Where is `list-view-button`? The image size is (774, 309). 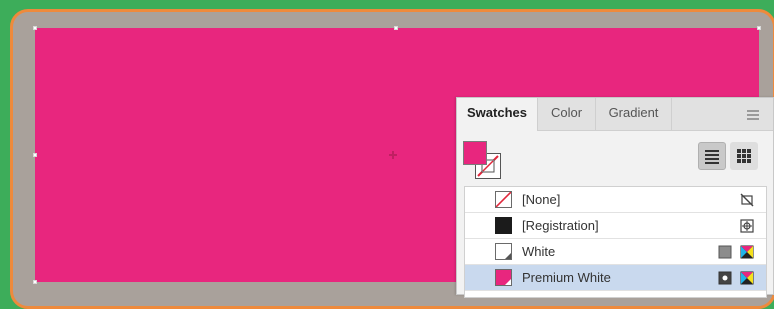
list-view-button is located at coordinates (712, 156).